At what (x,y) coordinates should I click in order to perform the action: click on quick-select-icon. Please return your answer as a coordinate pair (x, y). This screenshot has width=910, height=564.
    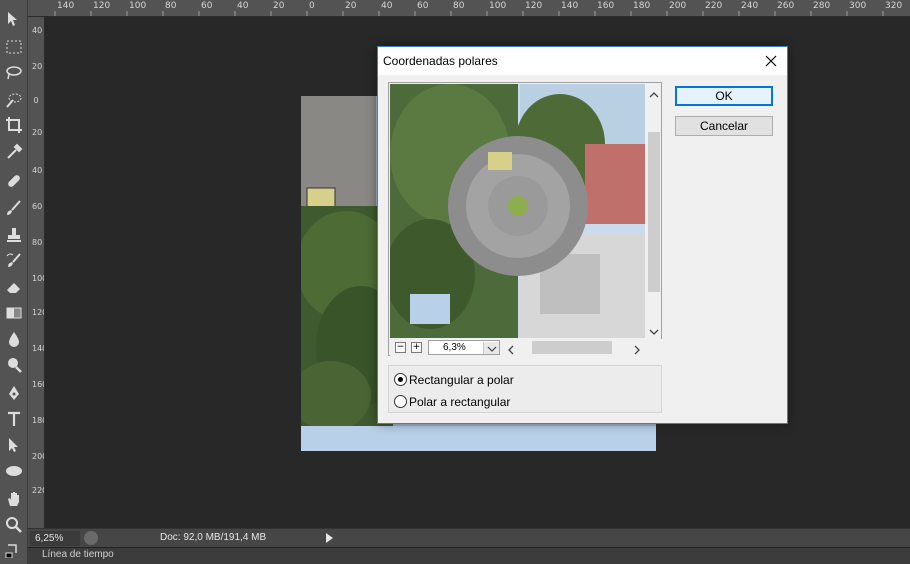
    Looking at the image, I should click on (14, 100).